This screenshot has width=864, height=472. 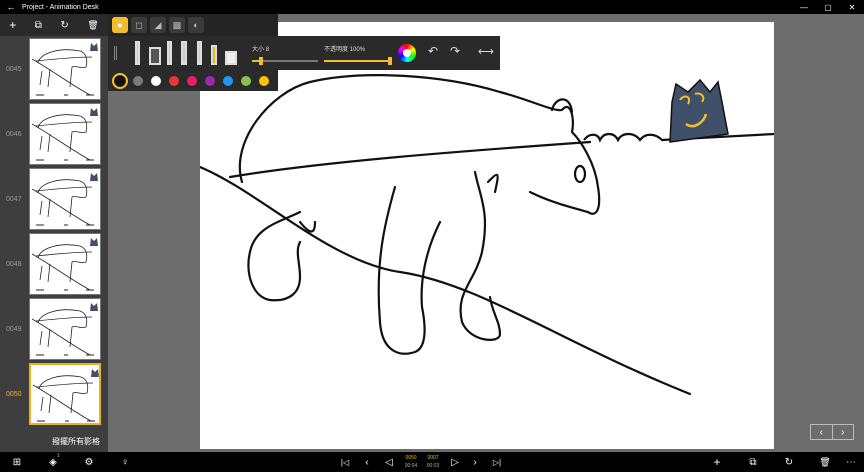 I want to click on delete-frame-button: 🗑, so click(x=92, y=25).